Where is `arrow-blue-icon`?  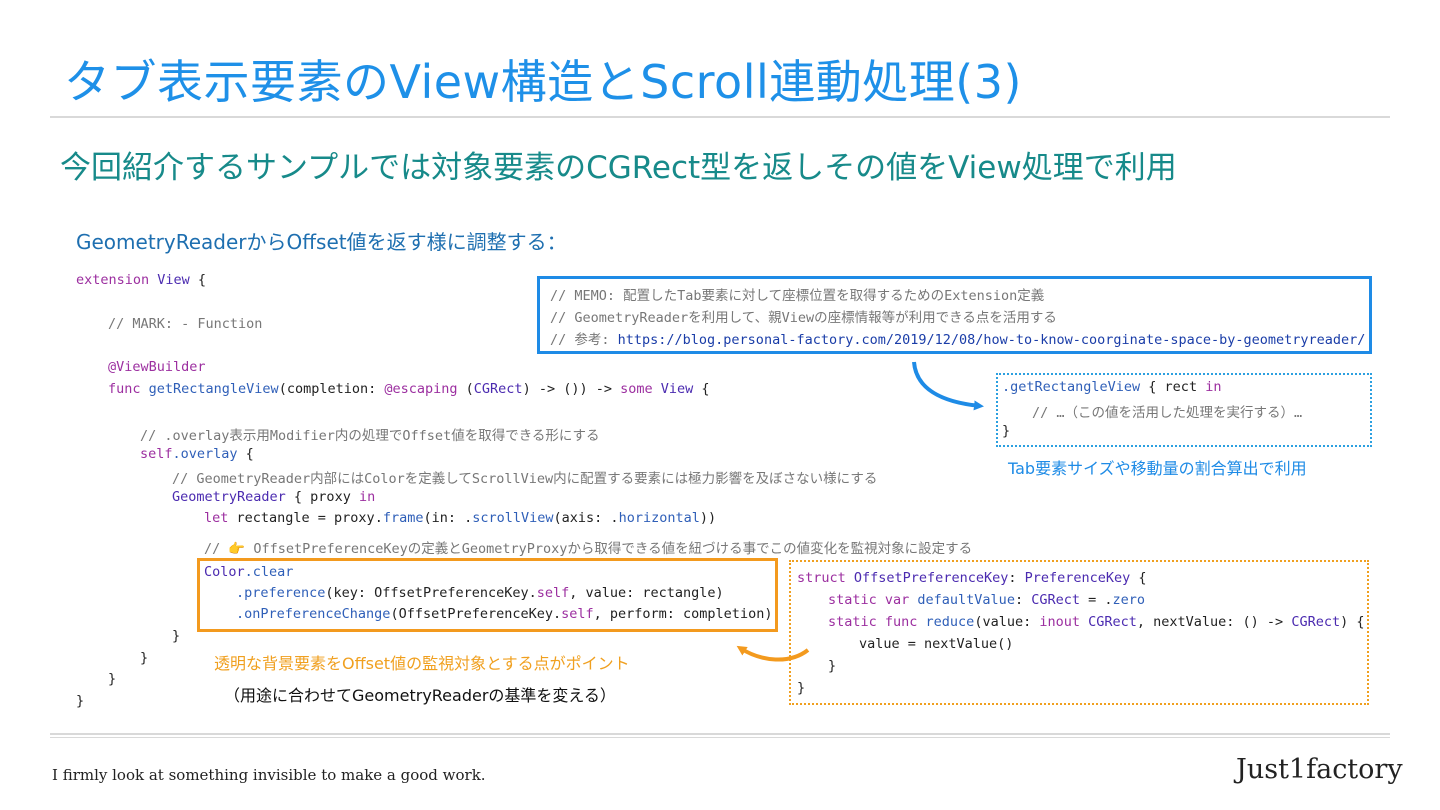 arrow-blue-icon is located at coordinates (948, 386).